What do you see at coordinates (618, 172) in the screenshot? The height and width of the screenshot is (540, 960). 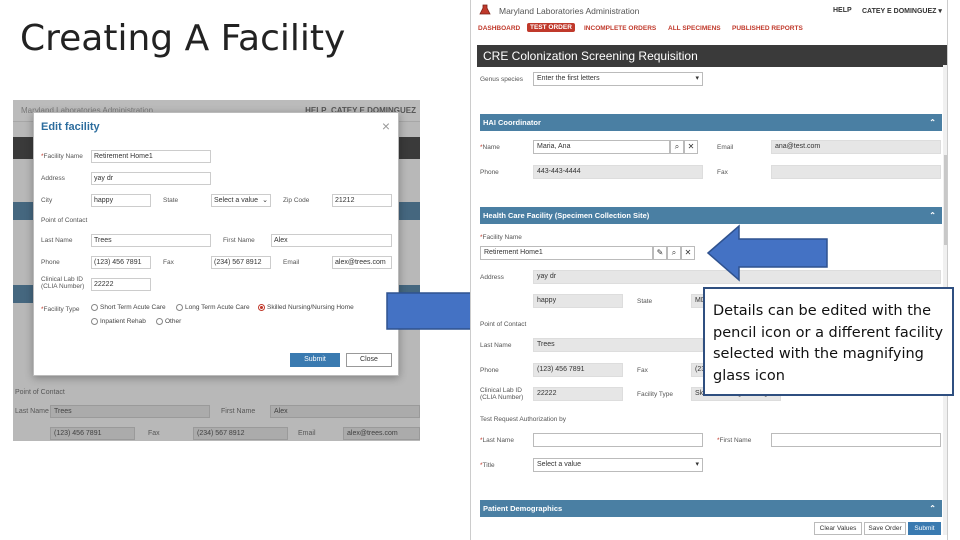 I see `hai-phone-input: 443-443-4444` at bounding box center [618, 172].